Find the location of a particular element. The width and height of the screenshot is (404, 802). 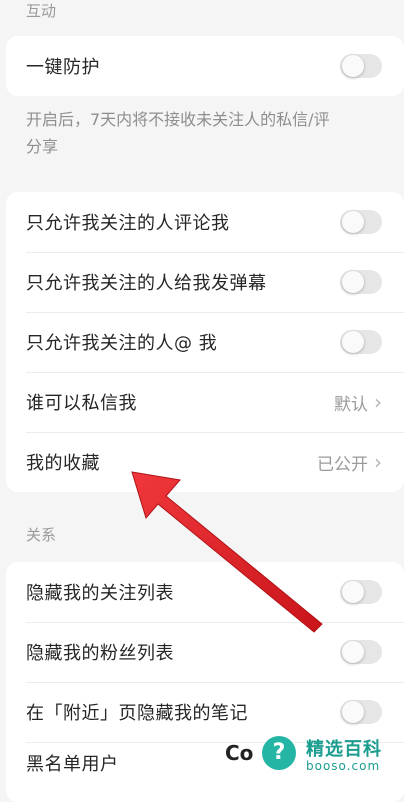

row-label: 一键防护 is located at coordinates (63, 67).